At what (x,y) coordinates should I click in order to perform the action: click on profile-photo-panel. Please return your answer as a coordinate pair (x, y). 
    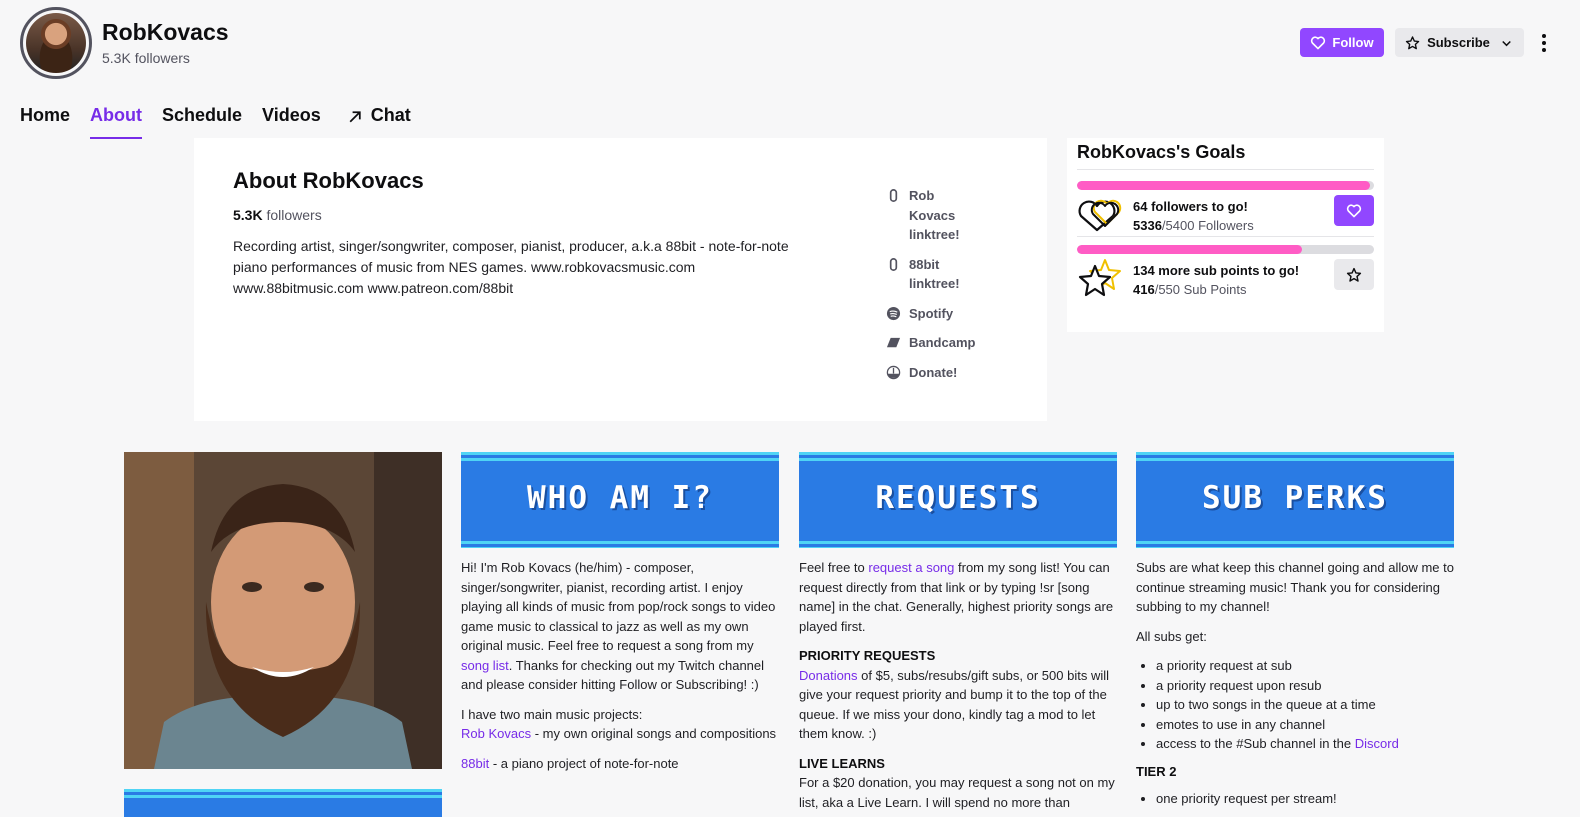
    Looking at the image, I should click on (283, 610).